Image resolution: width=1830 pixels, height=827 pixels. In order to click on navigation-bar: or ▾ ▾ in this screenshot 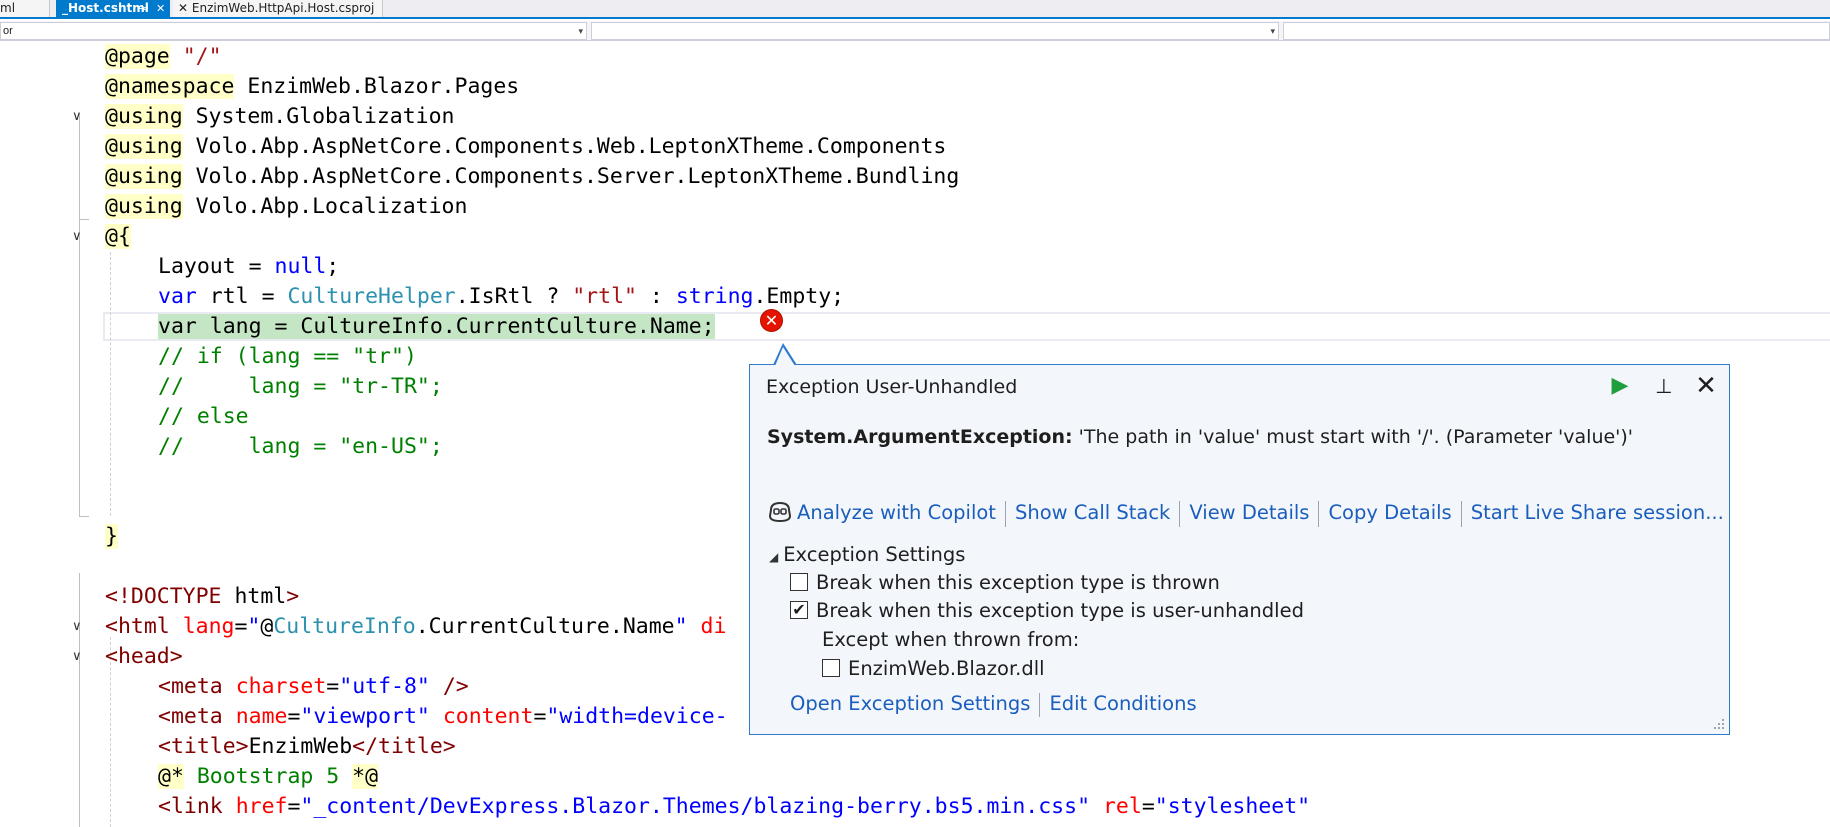, I will do `click(915, 31)`.